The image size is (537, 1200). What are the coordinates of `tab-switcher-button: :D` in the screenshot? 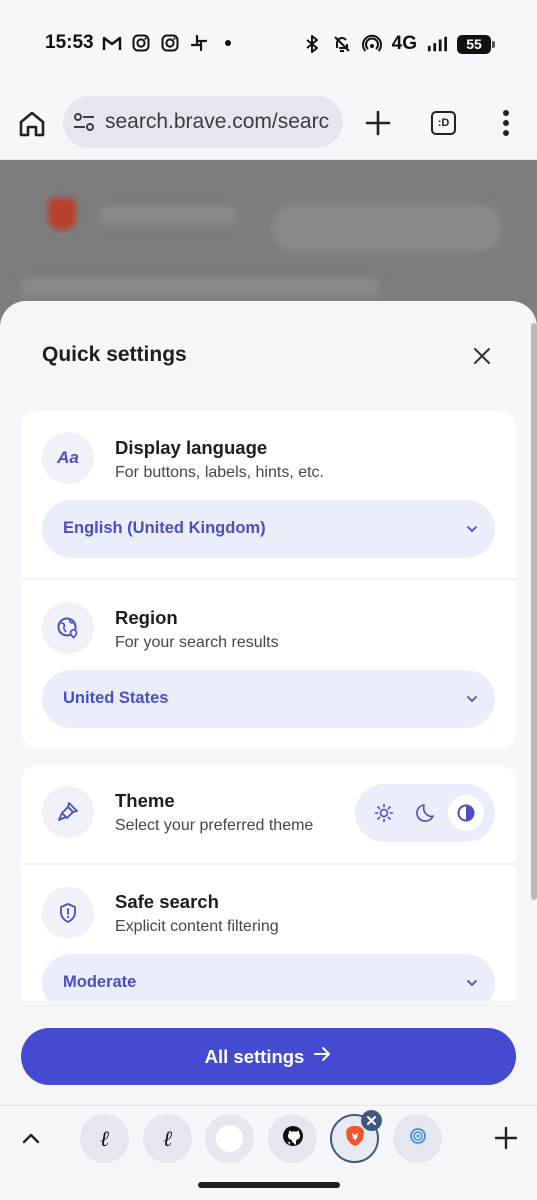 It's located at (443, 123).